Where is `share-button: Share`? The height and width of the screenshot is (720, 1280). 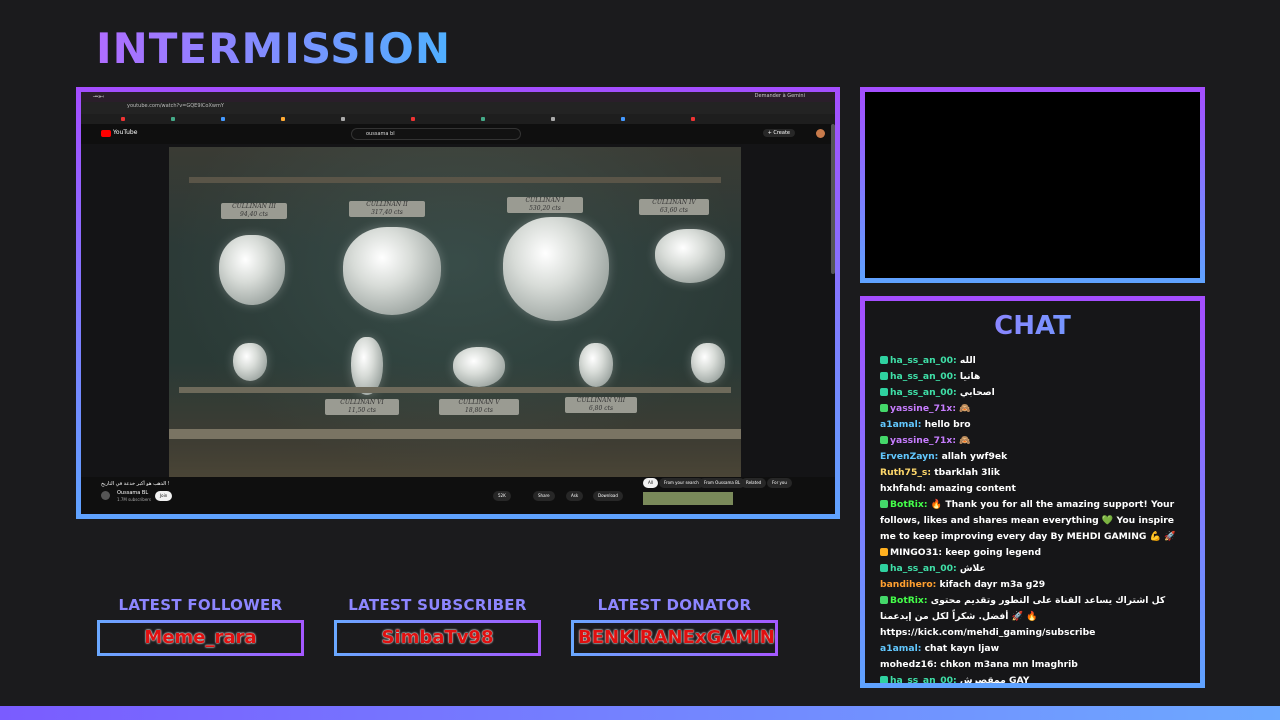
share-button: Share is located at coordinates (544, 496).